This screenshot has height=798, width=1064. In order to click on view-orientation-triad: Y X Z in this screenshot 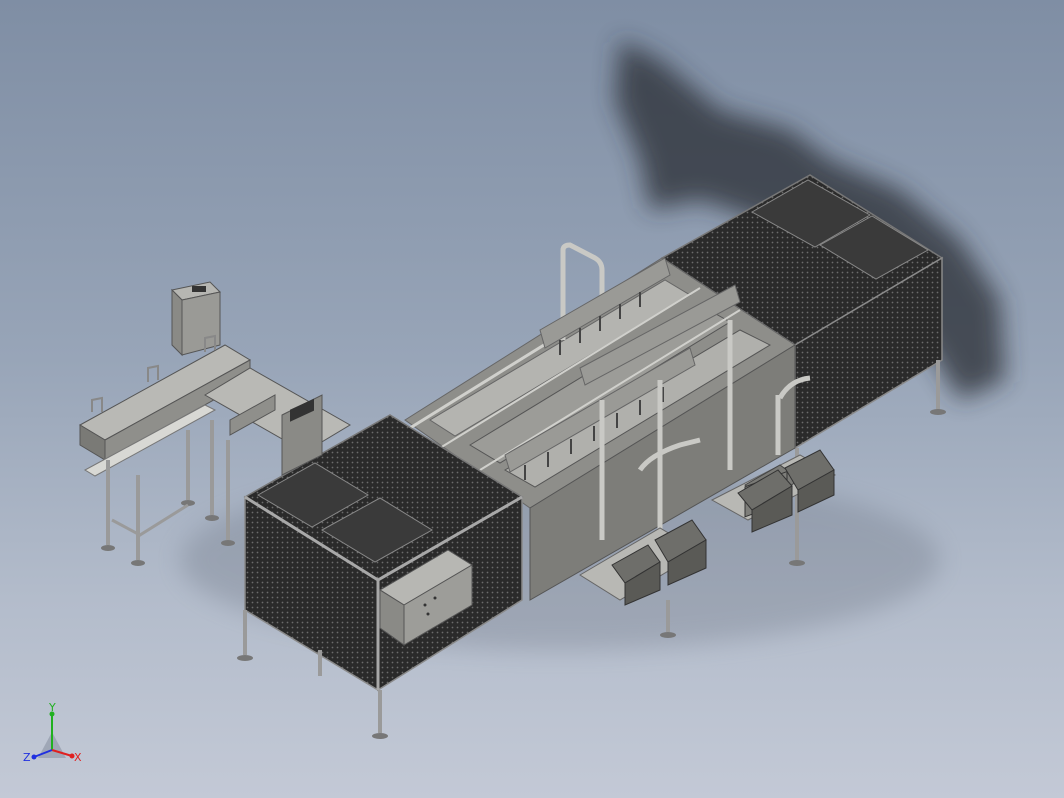, I will do `click(54, 740)`.